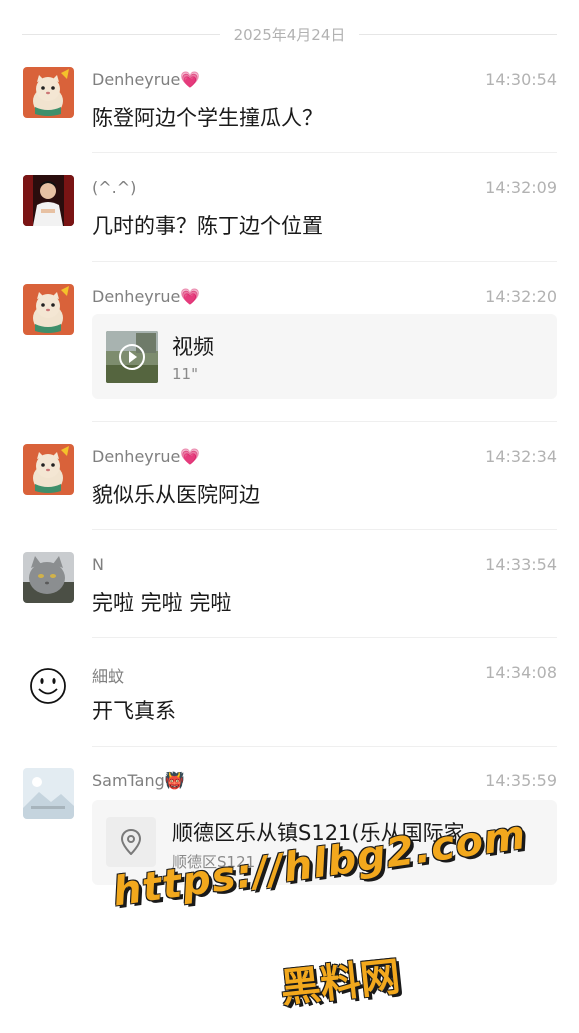 This screenshot has width=579, height=1033. What do you see at coordinates (134, 710) in the screenshot?
I see `message-text: 开飞真系` at bounding box center [134, 710].